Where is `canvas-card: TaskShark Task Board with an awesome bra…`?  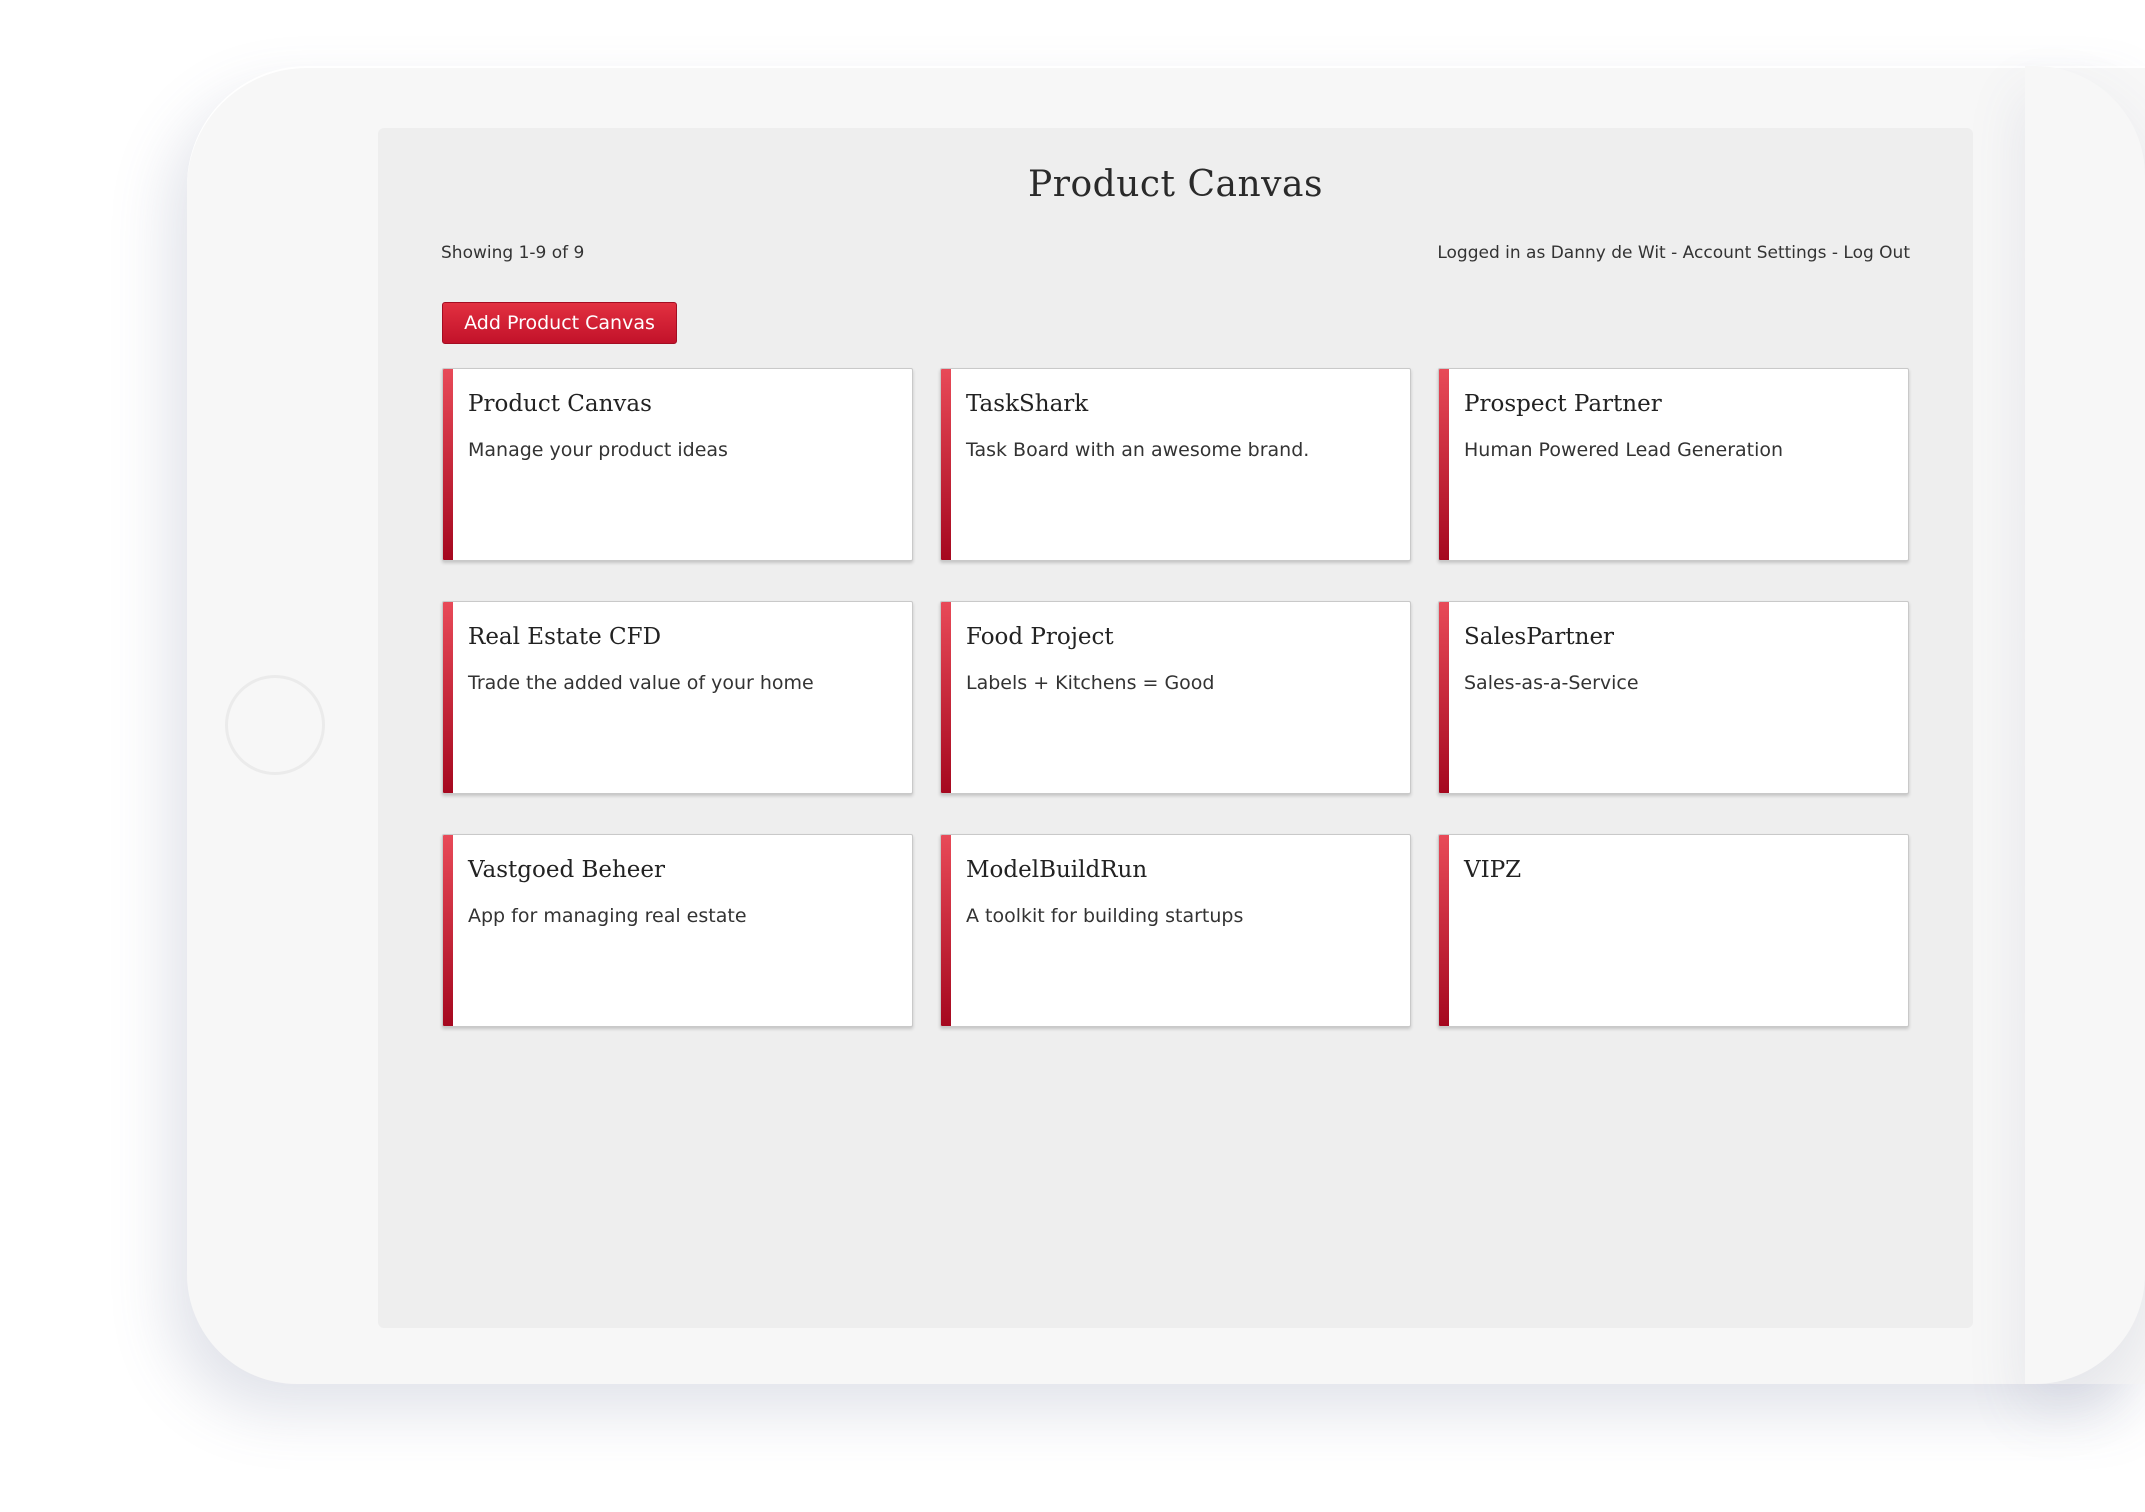
canvas-card: TaskShark Task Board with an awesome bra… is located at coordinates (1175, 464).